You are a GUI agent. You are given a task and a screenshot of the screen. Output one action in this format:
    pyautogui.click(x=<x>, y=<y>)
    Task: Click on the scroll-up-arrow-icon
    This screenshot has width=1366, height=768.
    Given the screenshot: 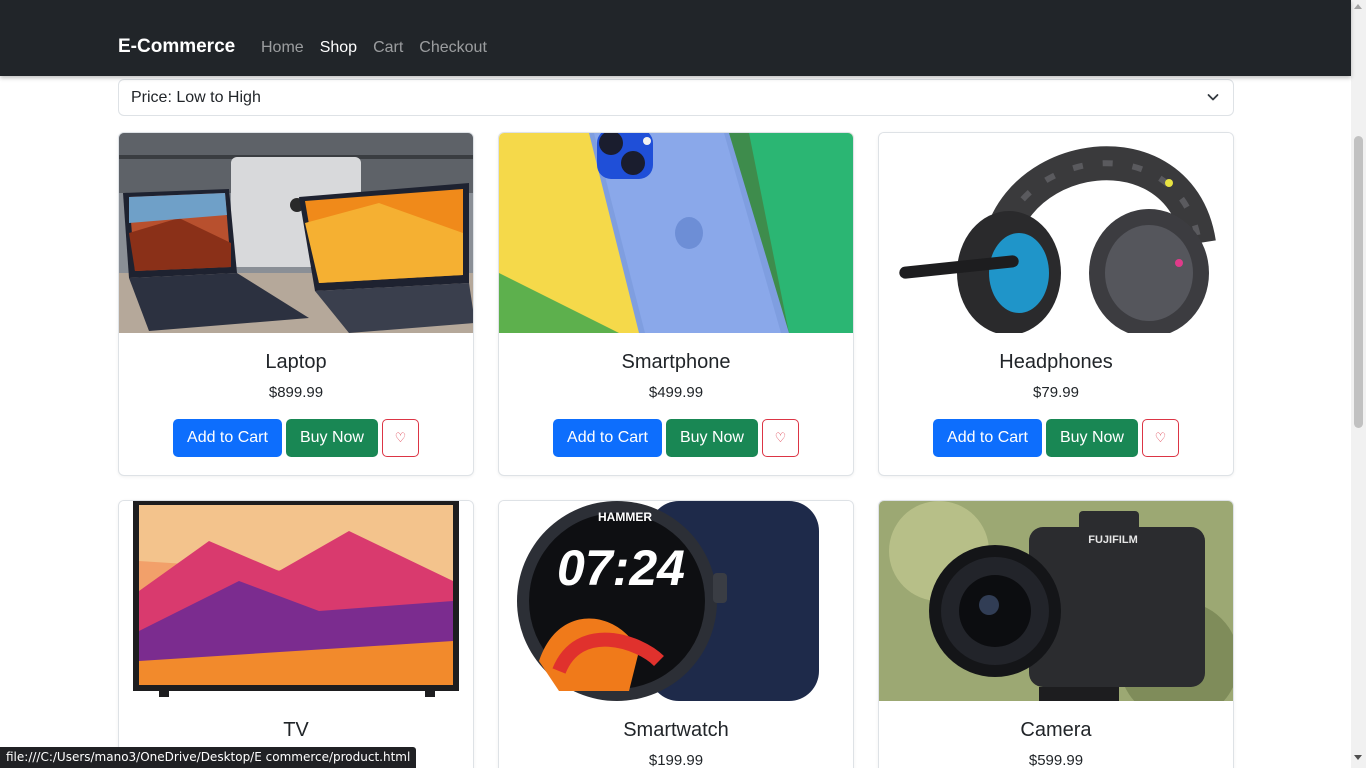 What is the action you would take?
    pyautogui.click(x=1358, y=6)
    